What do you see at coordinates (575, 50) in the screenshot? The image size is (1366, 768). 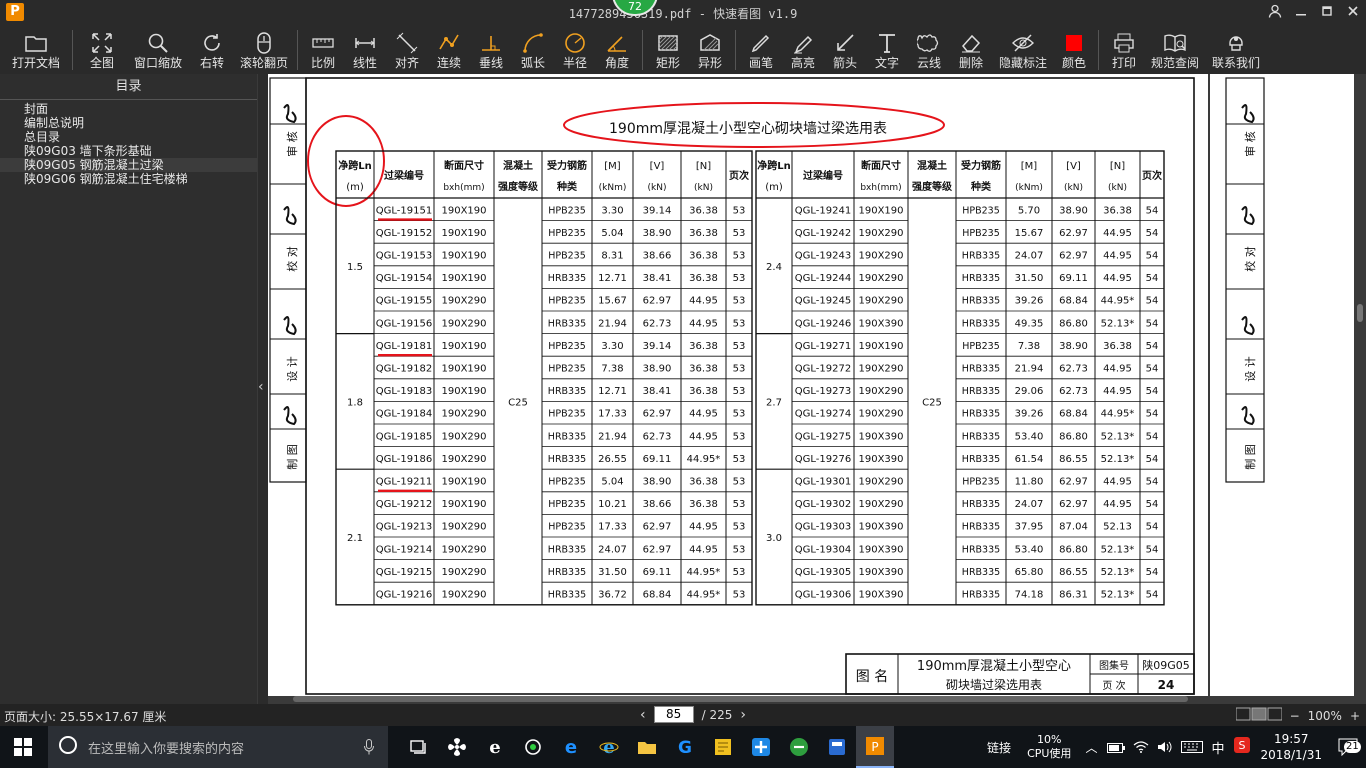 I see `tool-radius-button: 半径` at bounding box center [575, 50].